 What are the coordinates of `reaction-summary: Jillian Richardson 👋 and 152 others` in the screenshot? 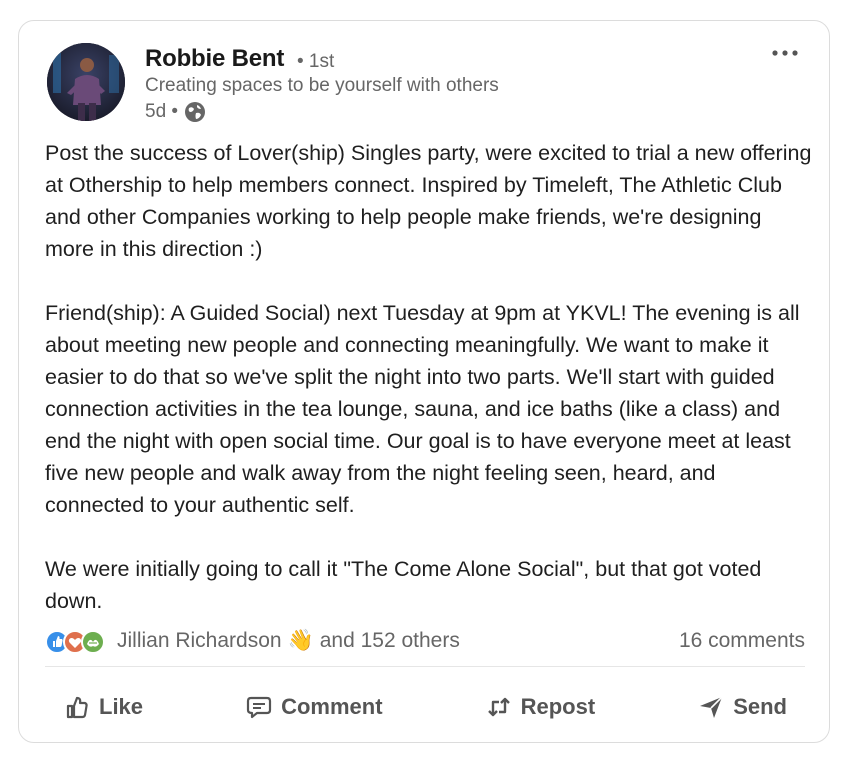 It's located at (288, 641).